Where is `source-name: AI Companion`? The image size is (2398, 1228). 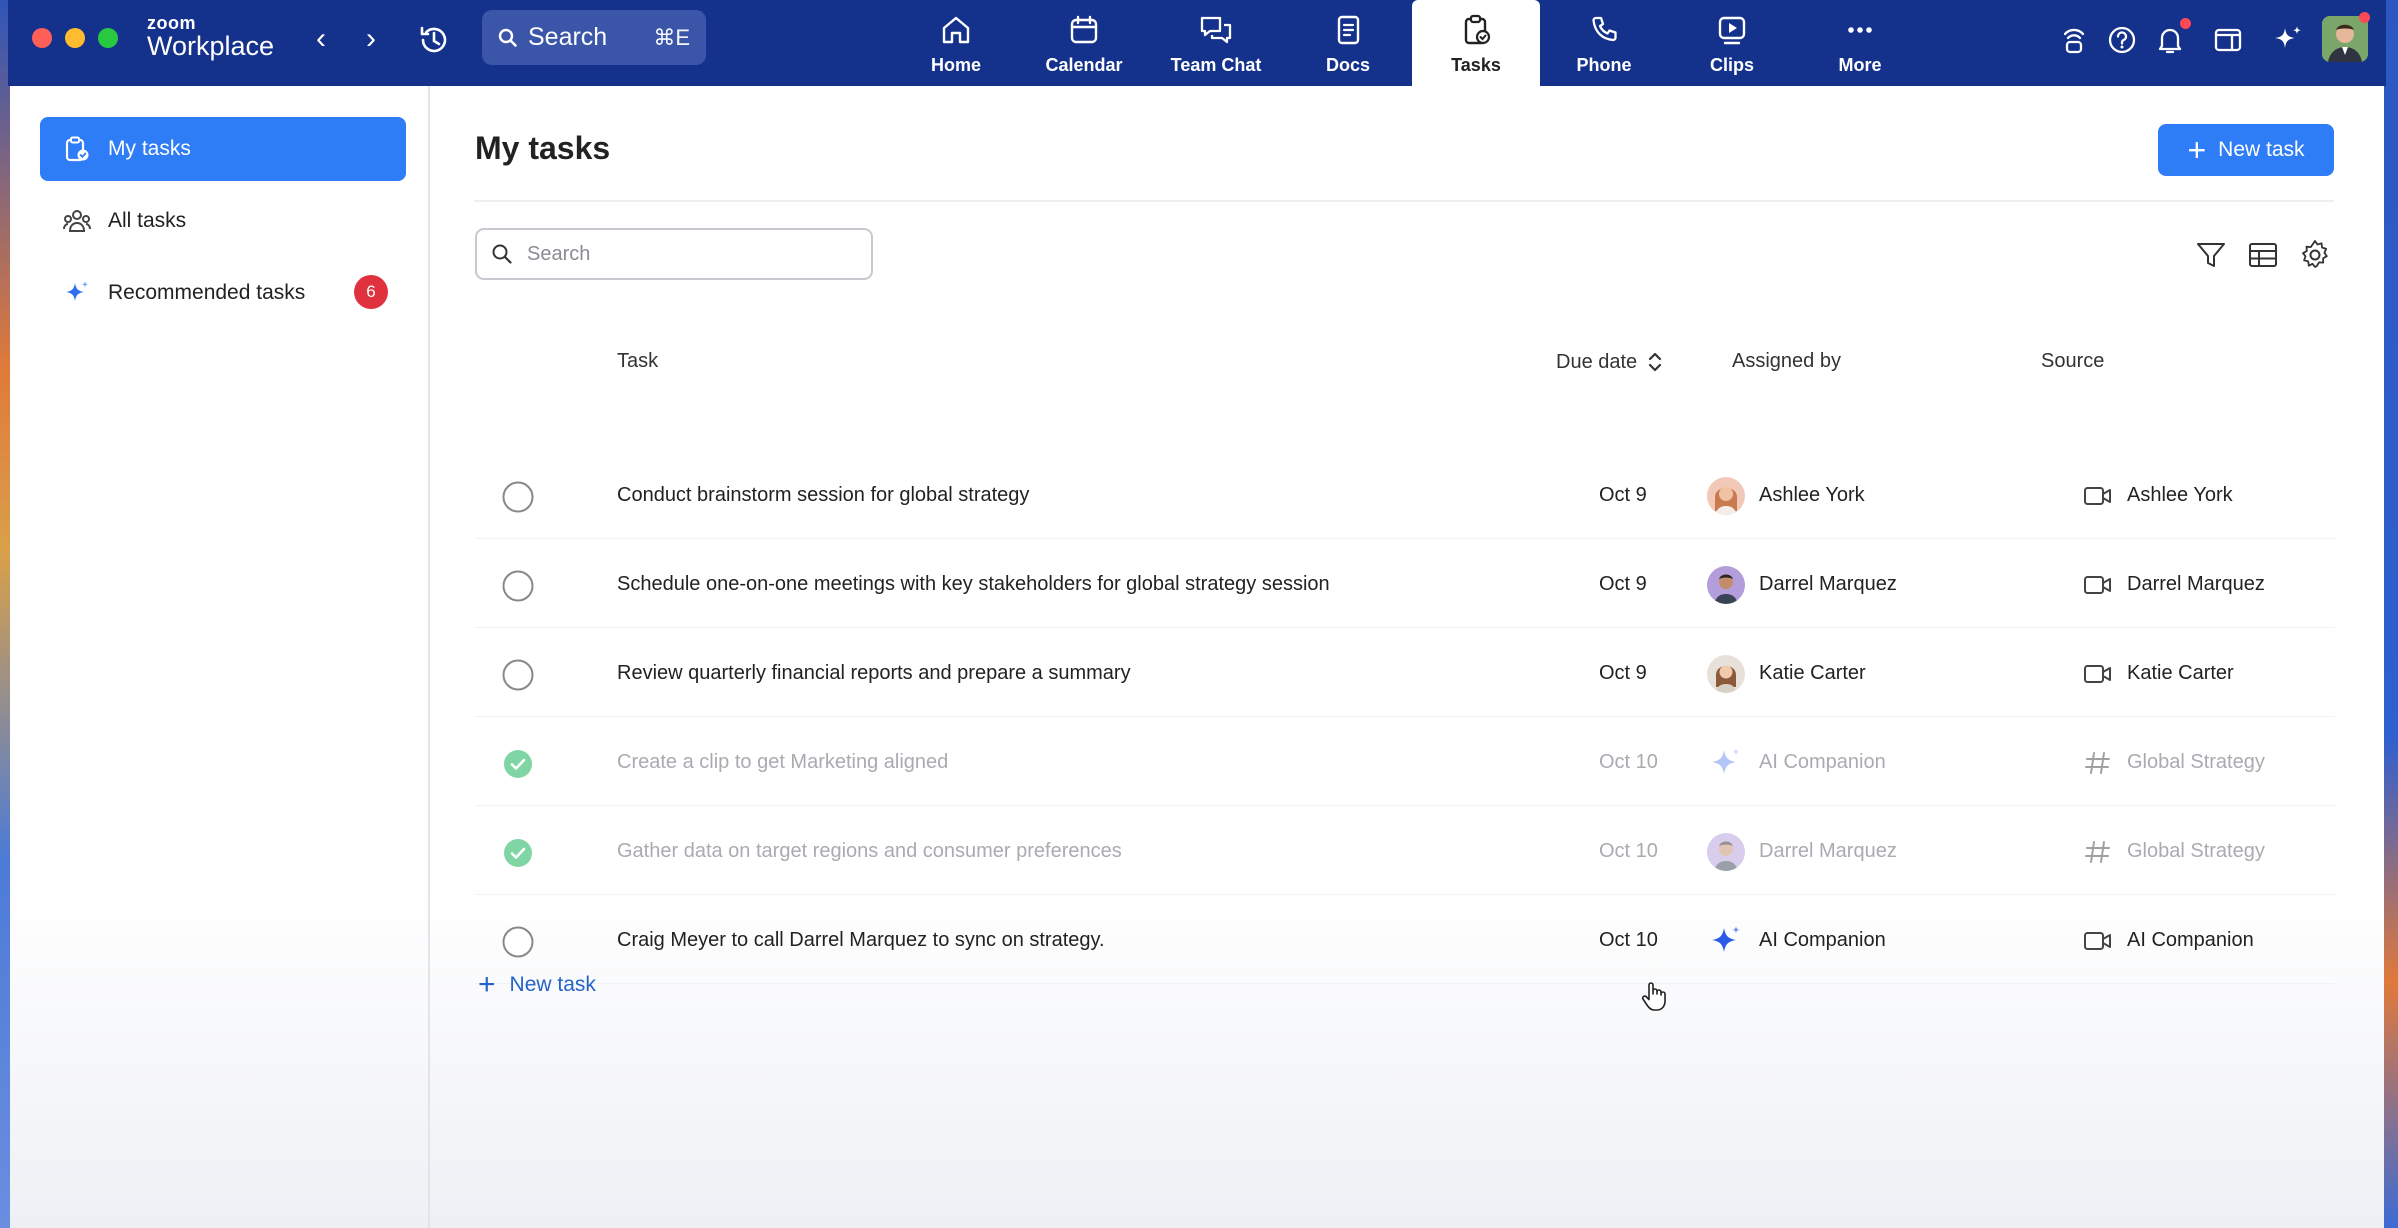
source-name: AI Companion is located at coordinates (2190, 940).